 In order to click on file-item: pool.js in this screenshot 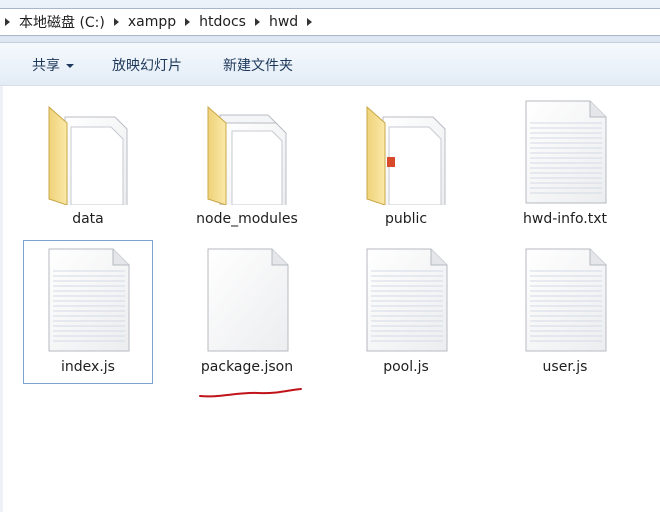, I will do `click(406, 312)`.